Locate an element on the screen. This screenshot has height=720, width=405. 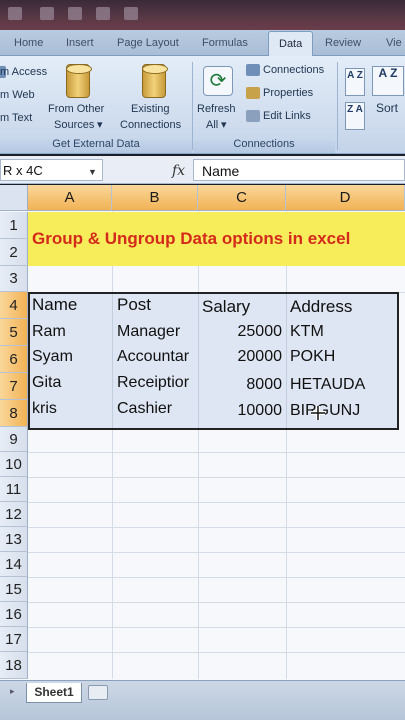
row-header-1: 1 is located at coordinates (14, 225).